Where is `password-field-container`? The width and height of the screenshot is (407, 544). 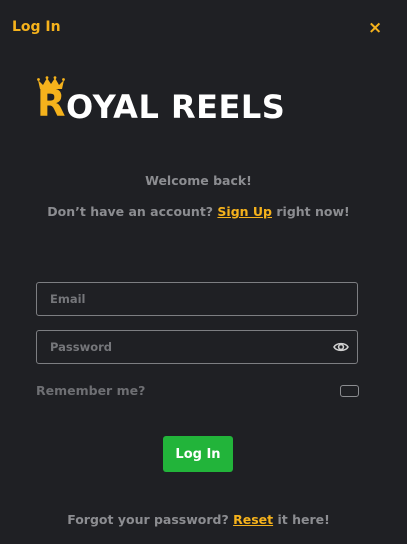
password-field-container is located at coordinates (197, 347).